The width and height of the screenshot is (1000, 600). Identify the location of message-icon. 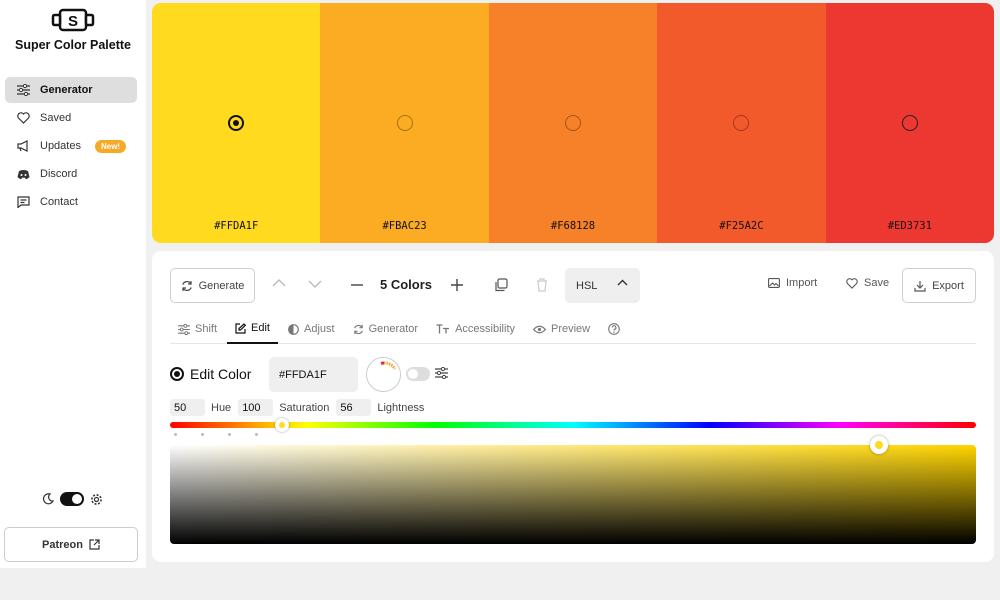
(23, 202).